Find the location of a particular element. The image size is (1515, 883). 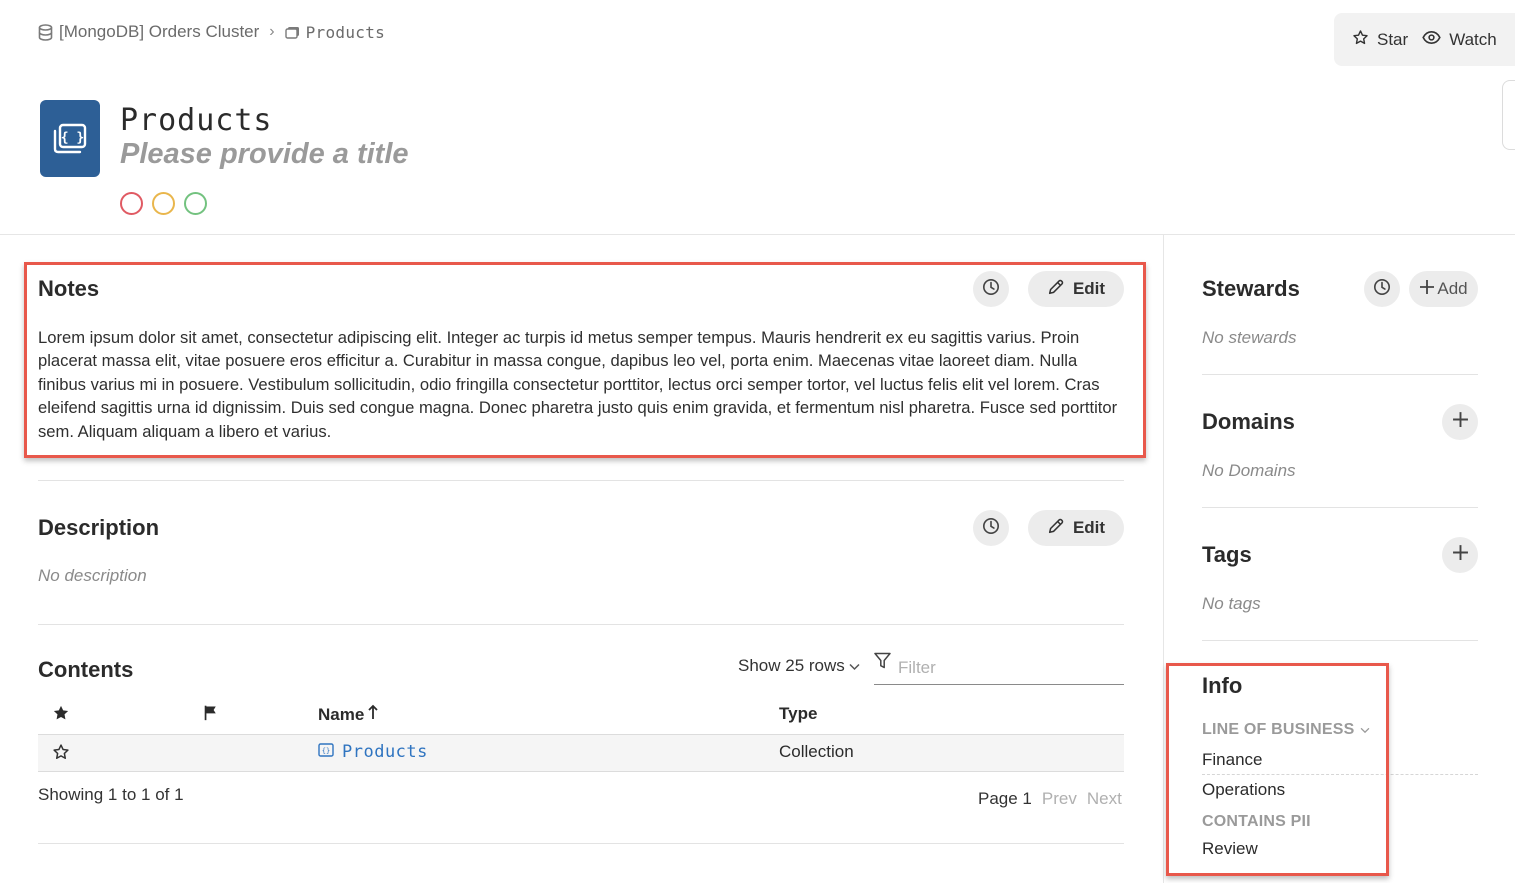

asset-actions: Star Watch is located at coordinates (1424, 39).